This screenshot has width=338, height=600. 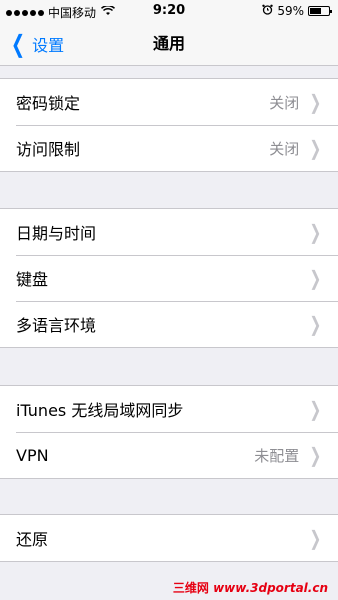 What do you see at coordinates (56, 325) in the screenshot?
I see `row-label: 多语言环境` at bounding box center [56, 325].